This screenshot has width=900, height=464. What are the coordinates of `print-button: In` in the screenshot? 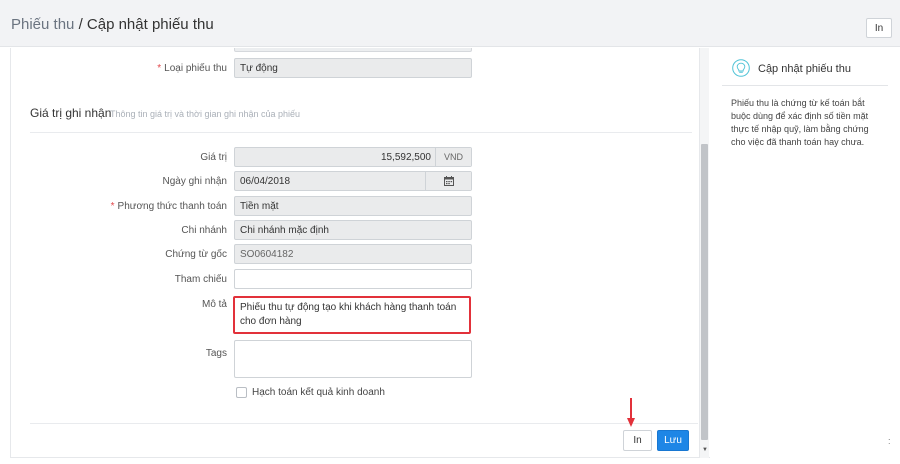 It's located at (637, 440).